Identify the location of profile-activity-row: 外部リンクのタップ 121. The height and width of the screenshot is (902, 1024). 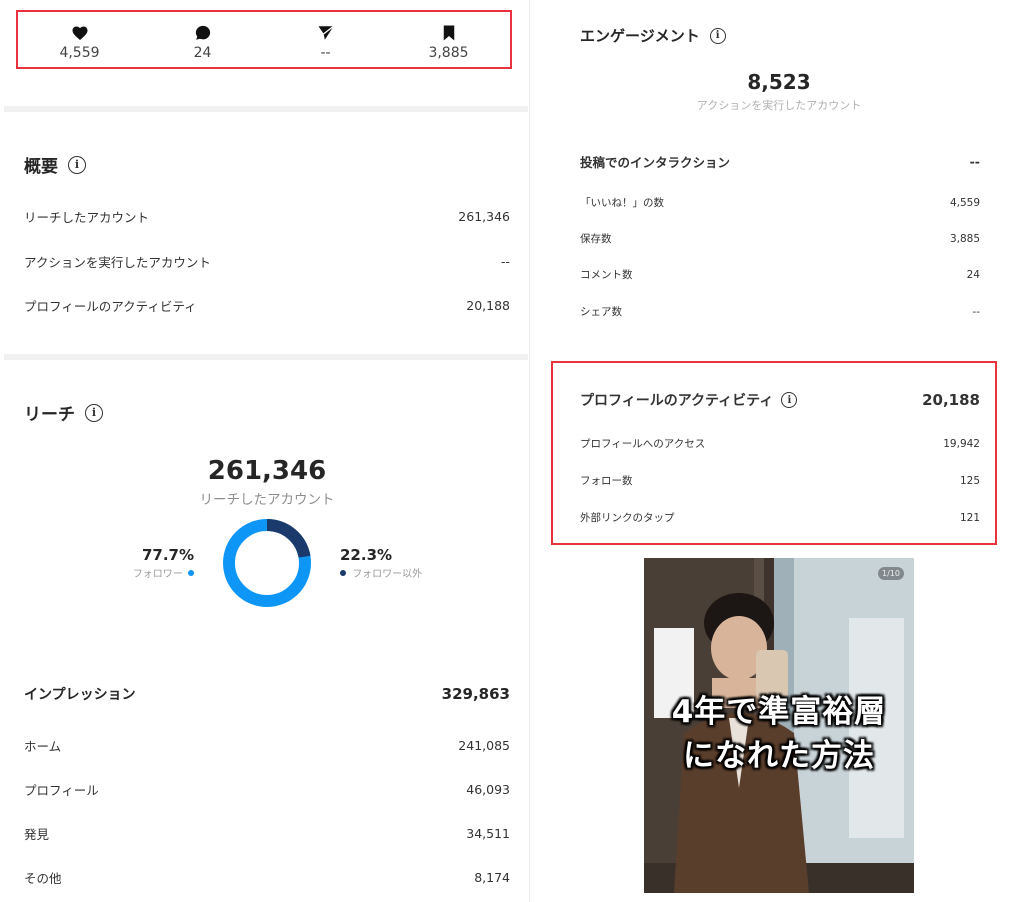
(780, 517).